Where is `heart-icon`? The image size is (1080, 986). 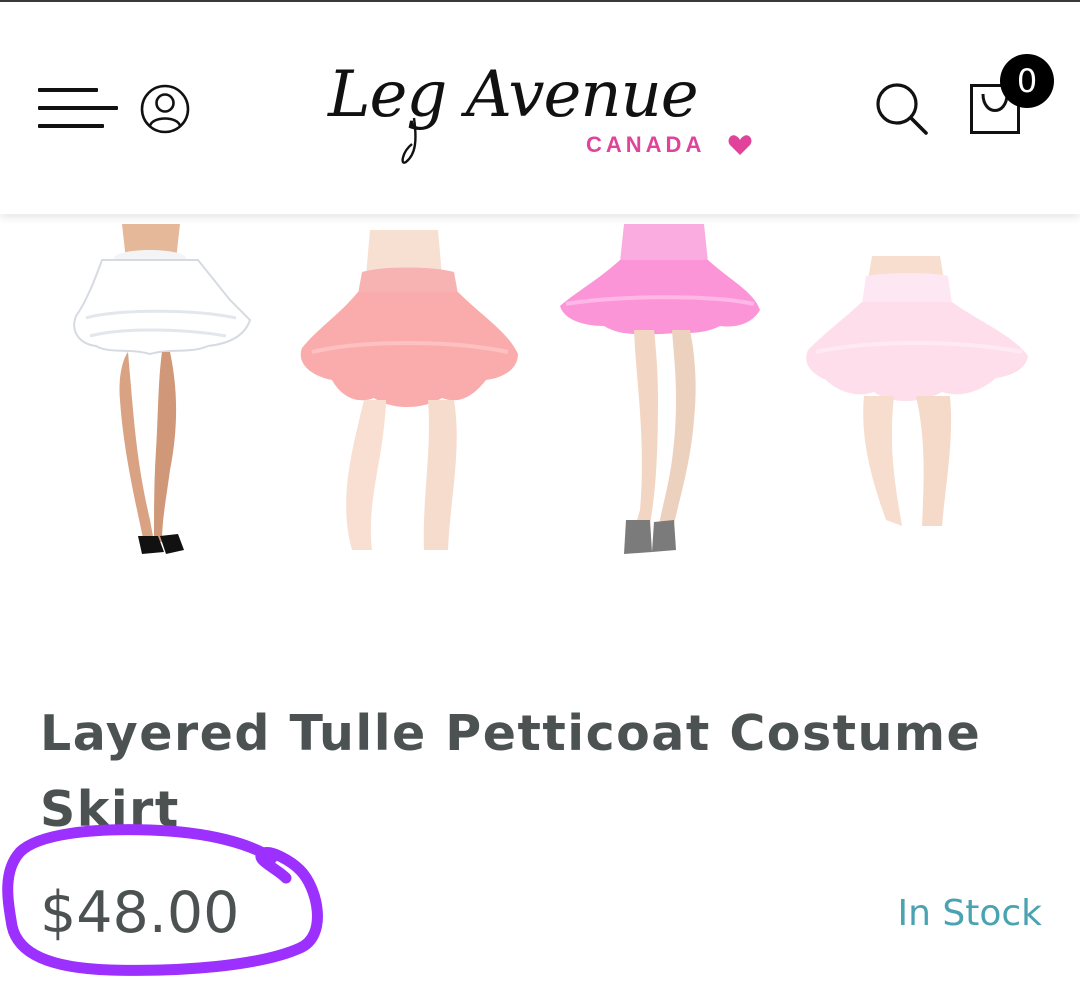
heart-icon is located at coordinates (740, 145).